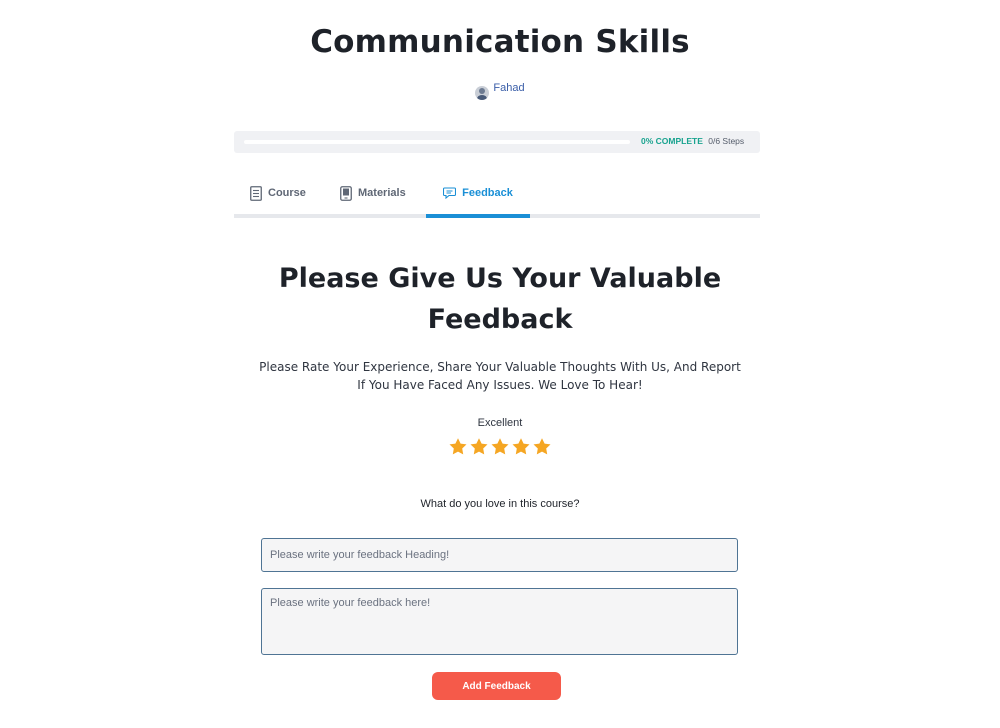 Image resolution: width=1000 pixels, height=728 pixels. I want to click on phone-icon, so click(346, 193).